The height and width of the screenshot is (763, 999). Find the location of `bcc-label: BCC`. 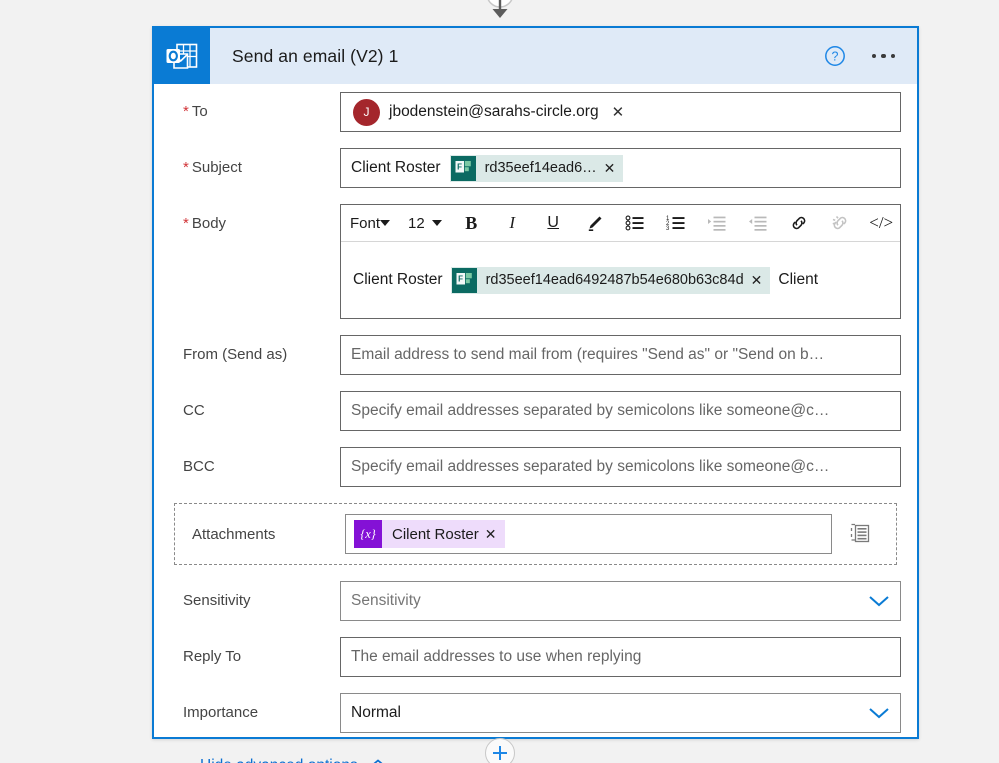

bcc-label: BCC is located at coordinates (199, 466).